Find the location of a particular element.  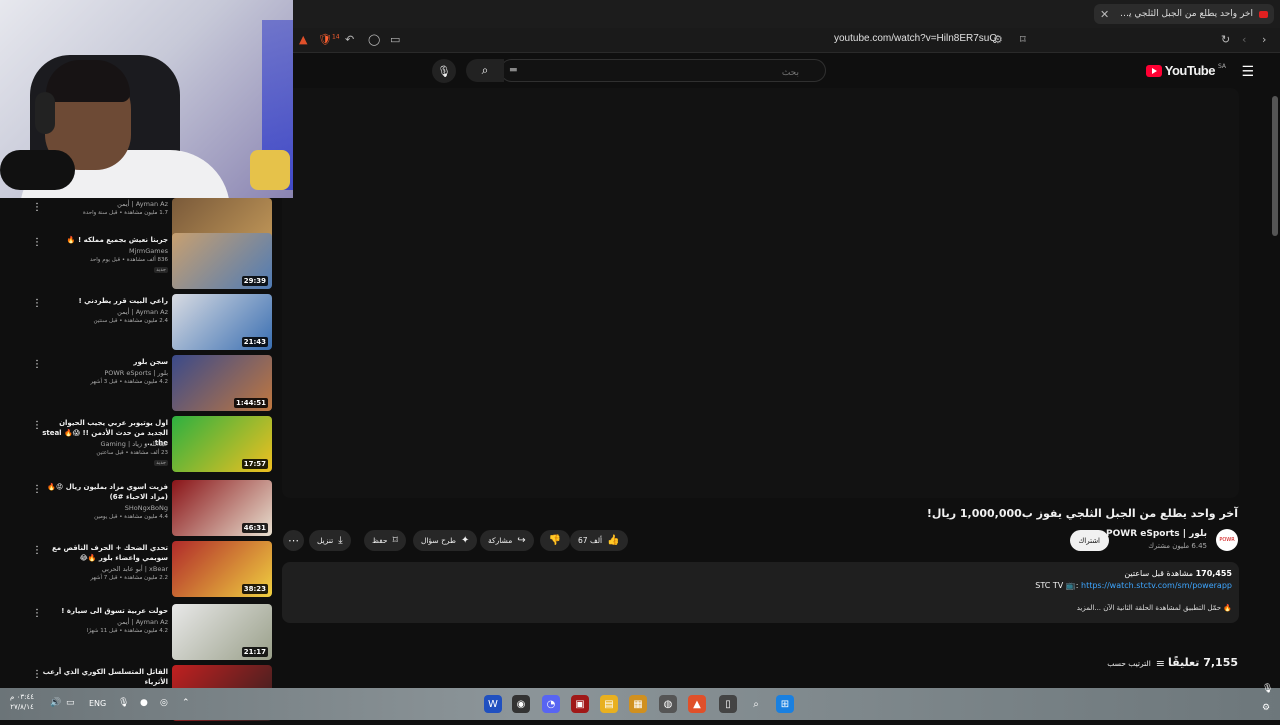

video-thumbnail: 46:31 is located at coordinates (222, 508).